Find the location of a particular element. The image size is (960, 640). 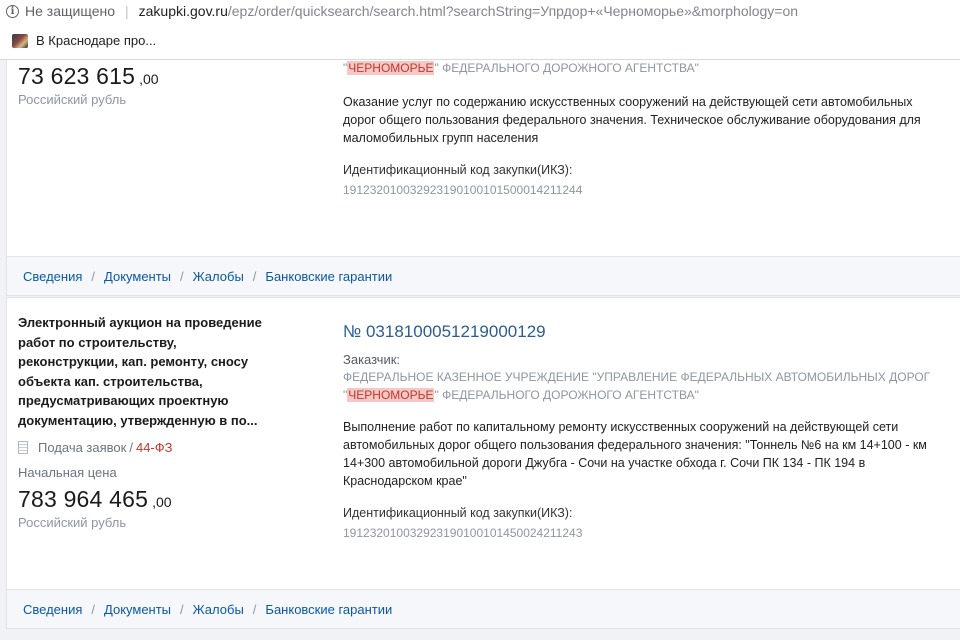

status-label: Подача заявок is located at coordinates (82, 447).